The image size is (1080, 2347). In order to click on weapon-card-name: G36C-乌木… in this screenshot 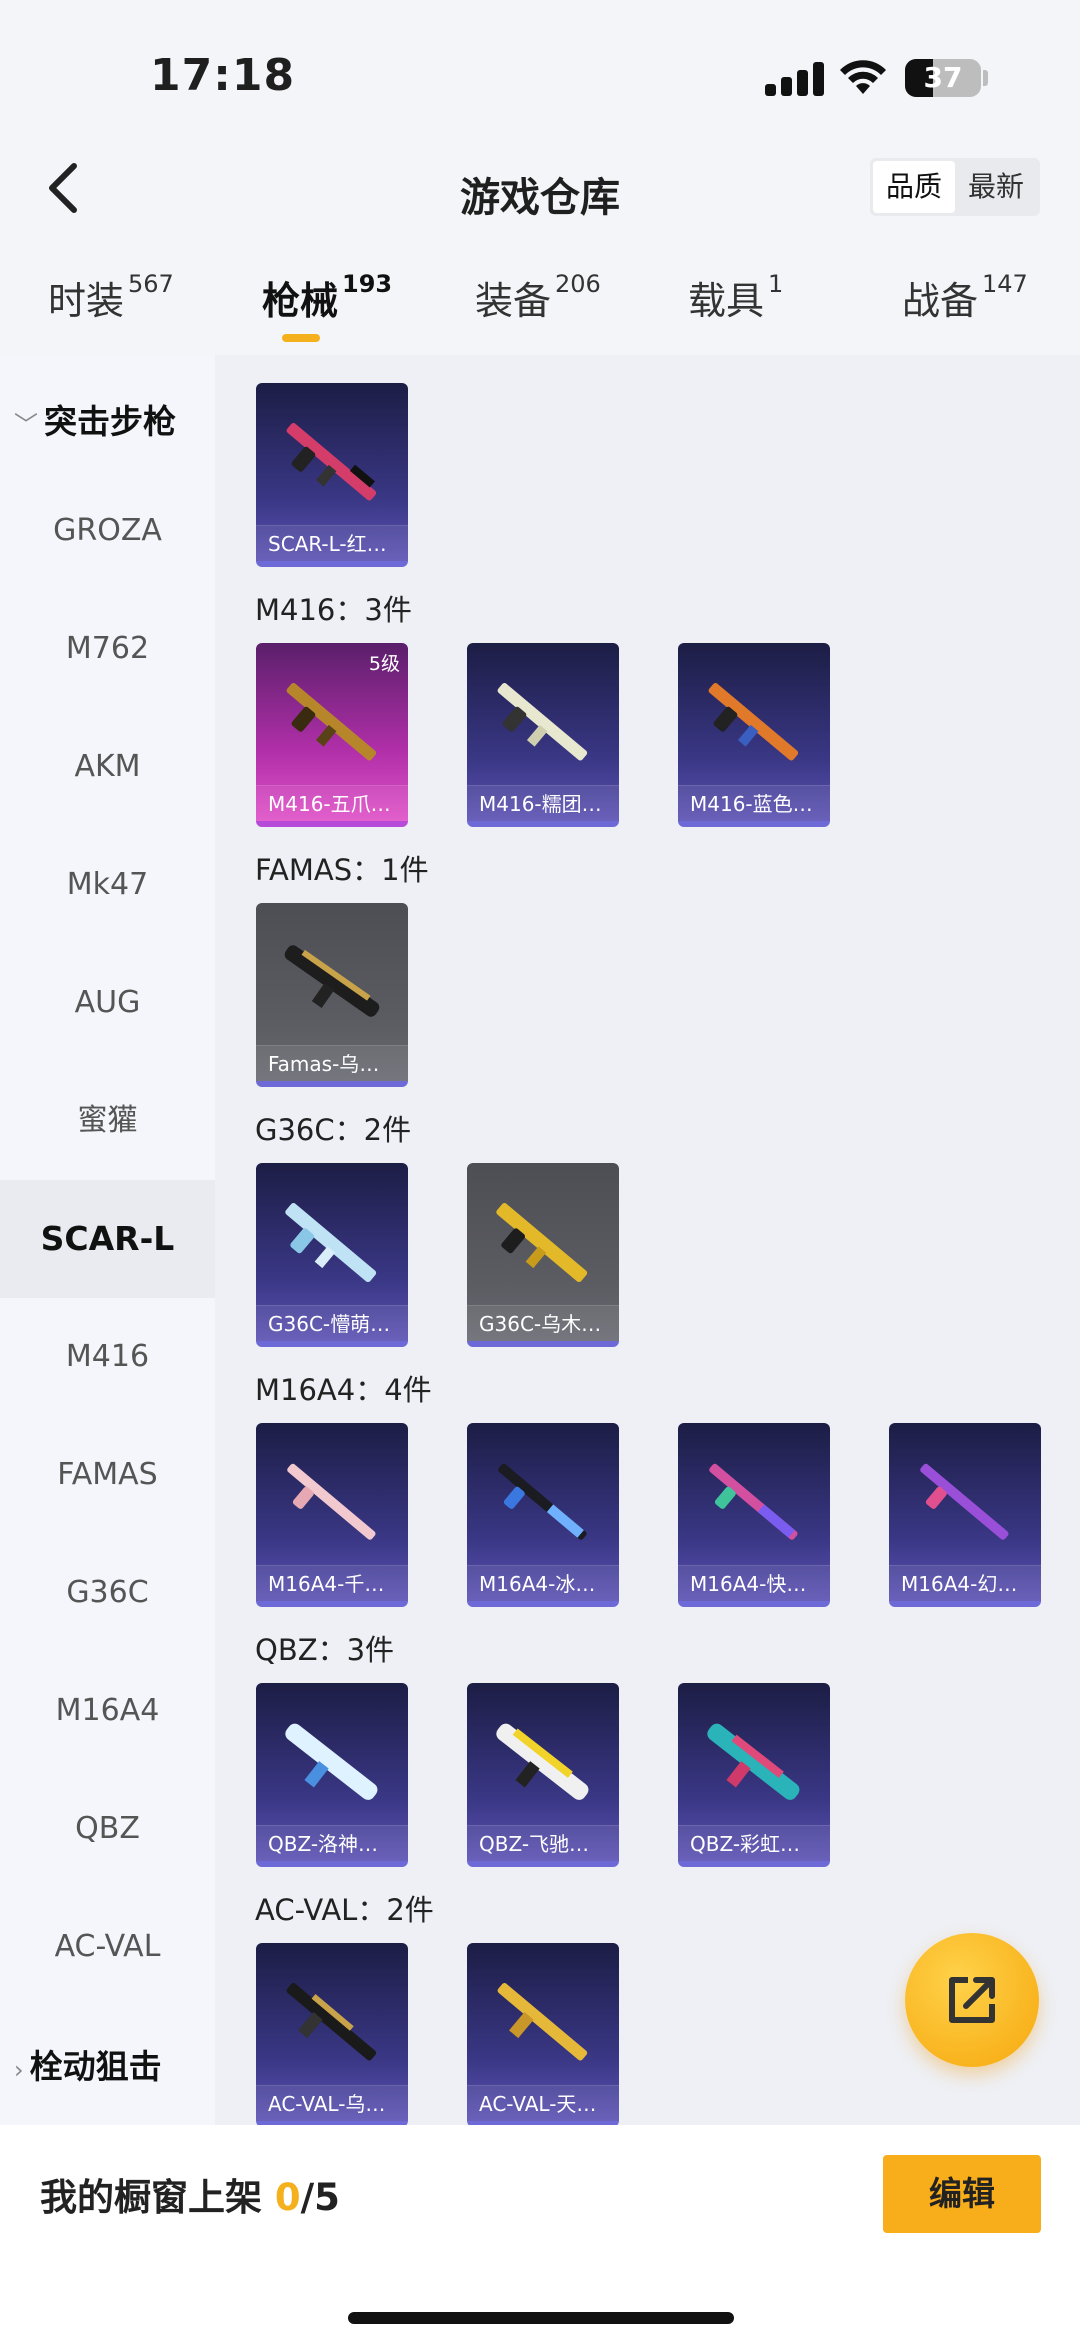, I will do `click(543, 1323)`.